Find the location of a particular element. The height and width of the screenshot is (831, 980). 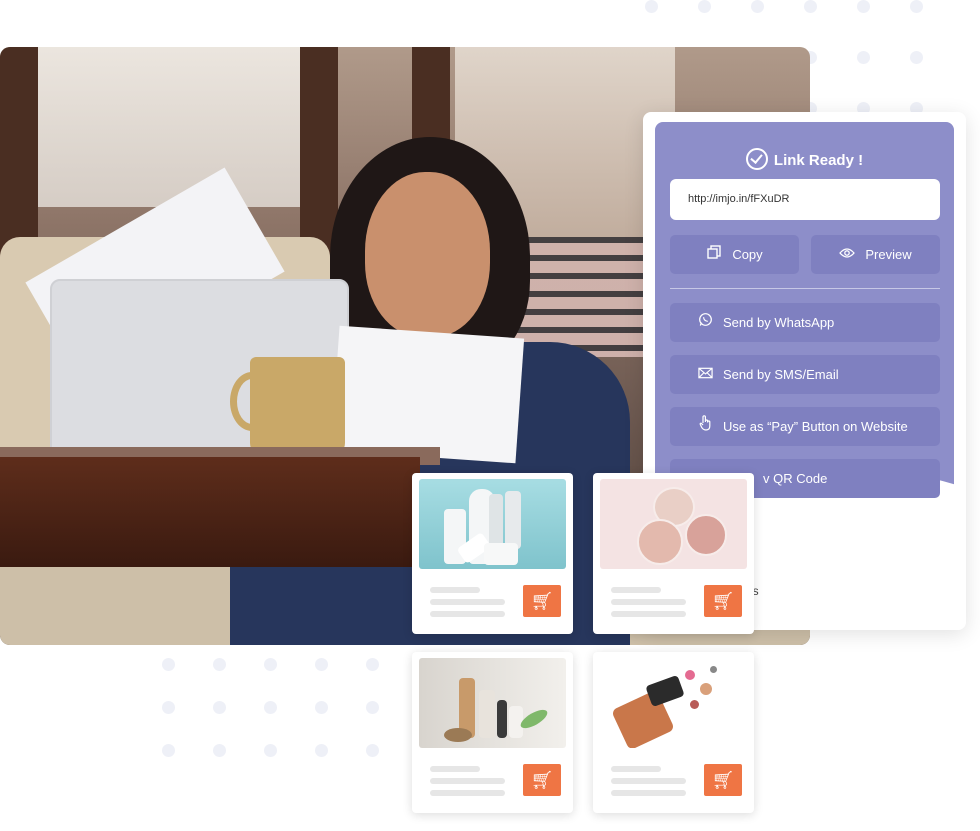

cosmetic-bottles-image is located at coordinates (492, 703).